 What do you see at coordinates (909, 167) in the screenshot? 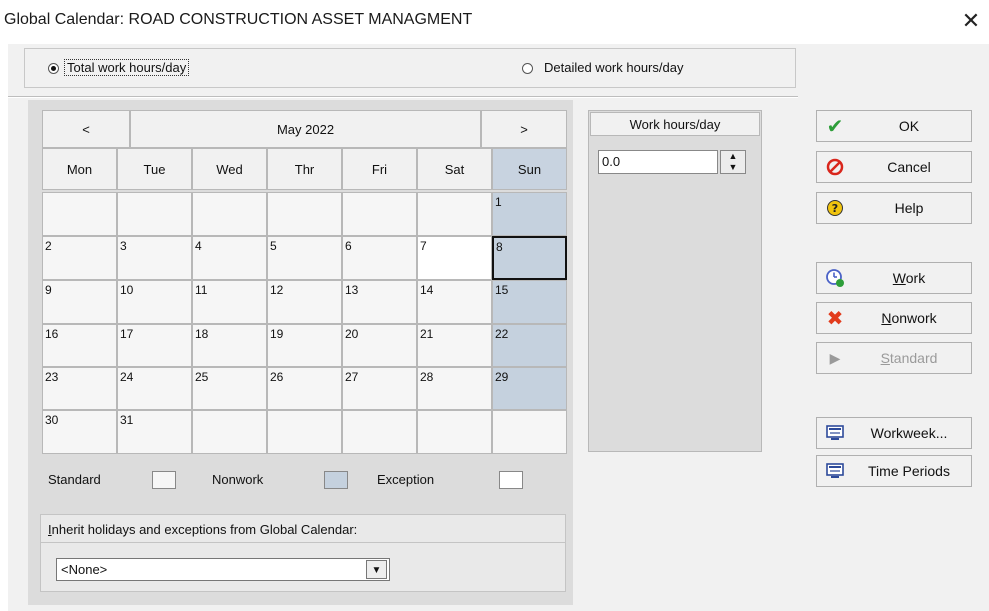
I see `cancel-button-label: Cancel` at bounding box center [909, 167].